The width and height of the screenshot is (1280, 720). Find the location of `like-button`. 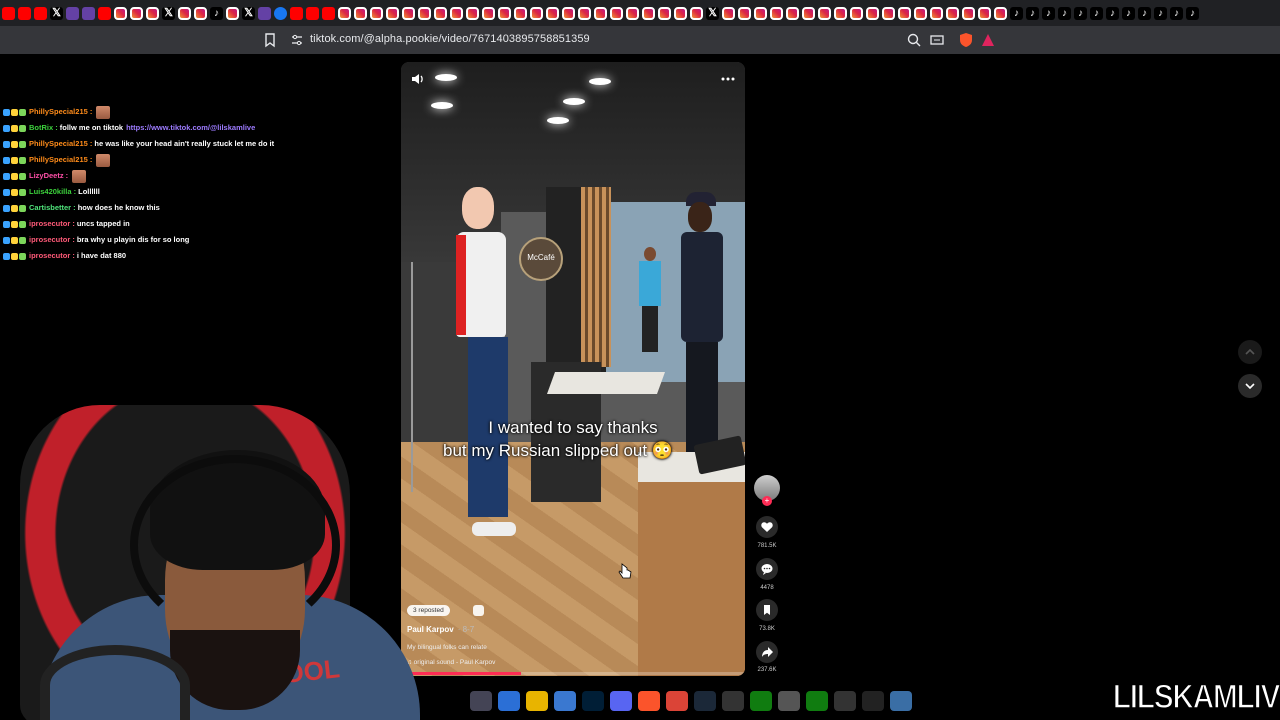

like-button is located at coordinates (767, 527).